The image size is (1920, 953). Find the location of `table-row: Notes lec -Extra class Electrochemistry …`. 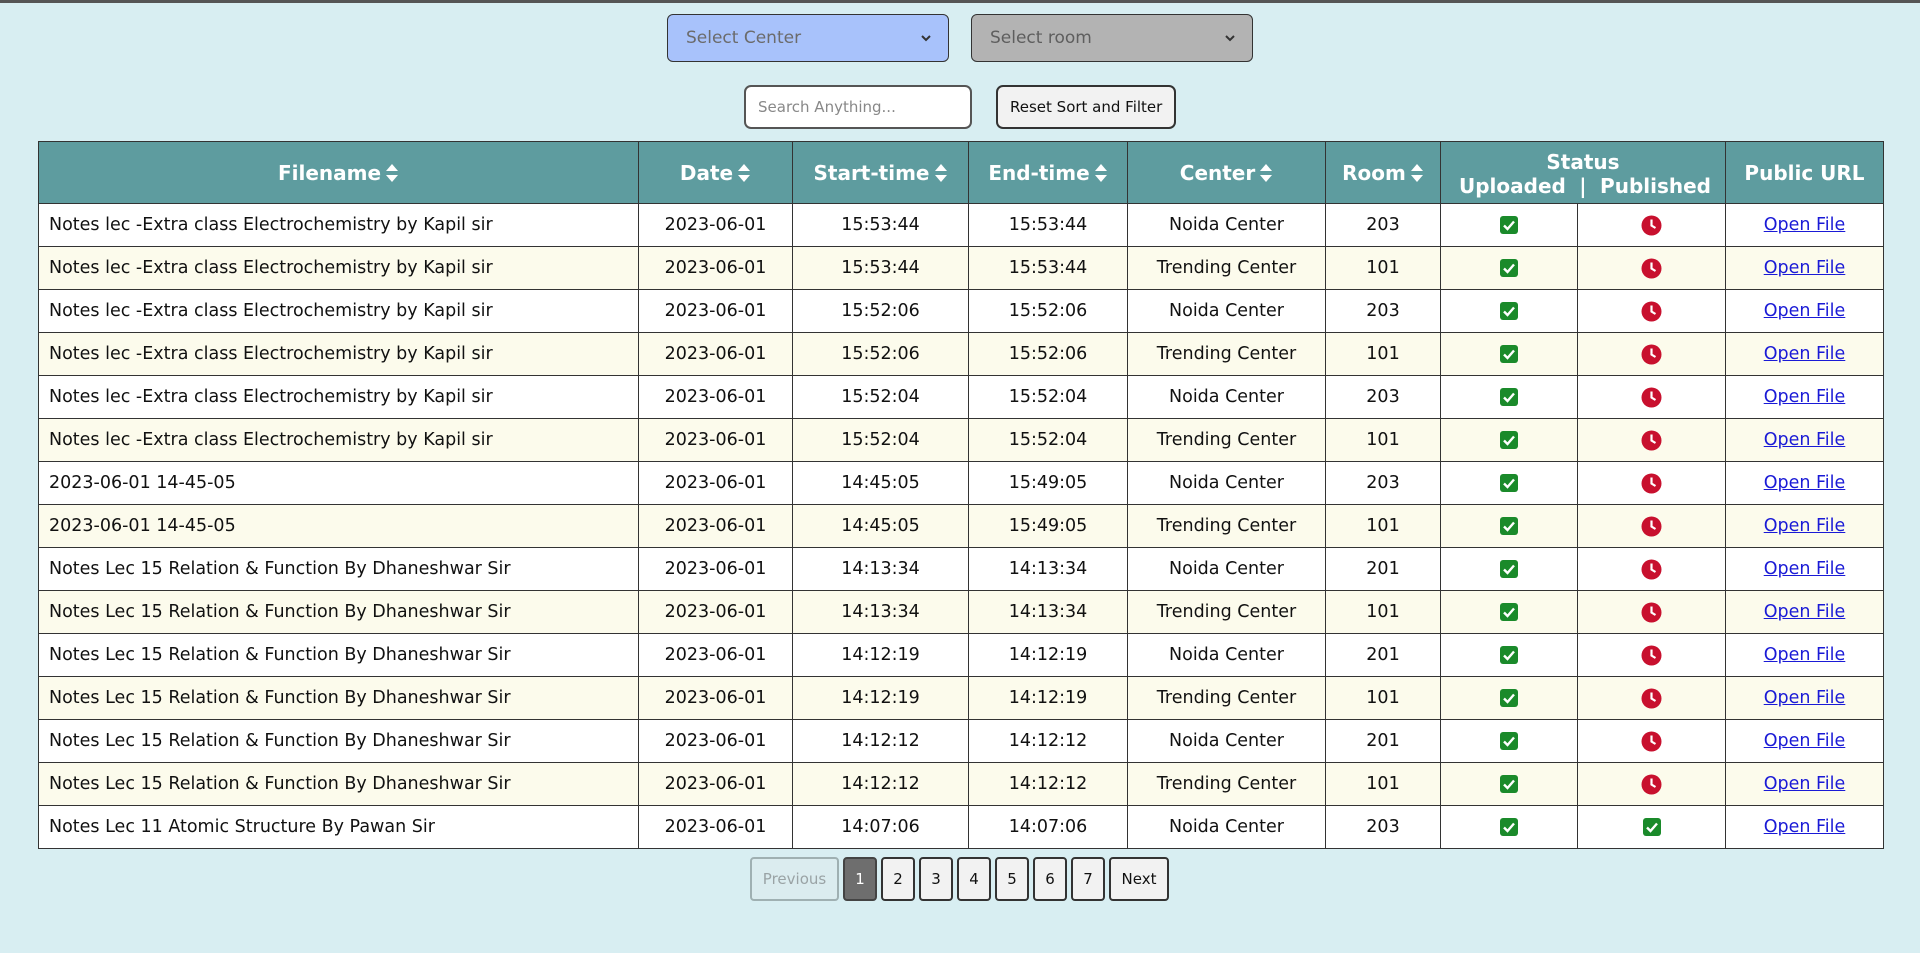

table-row: Notes lec -Extra class Electrochemistry … is located at coordinates (961, 354).